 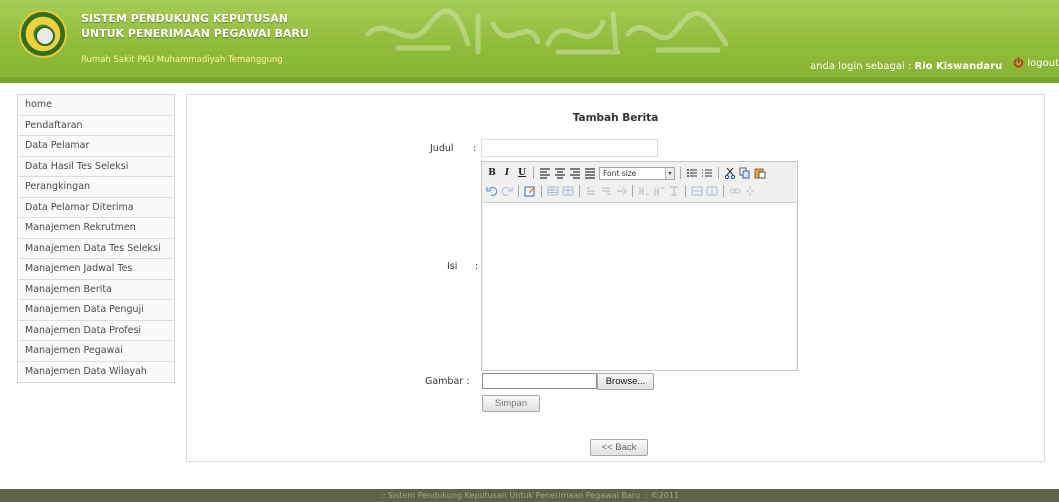 What do you see at coordinates (639, 286) in the screenshot?
I see `editor-content-area` at bounding box center [639, 286].